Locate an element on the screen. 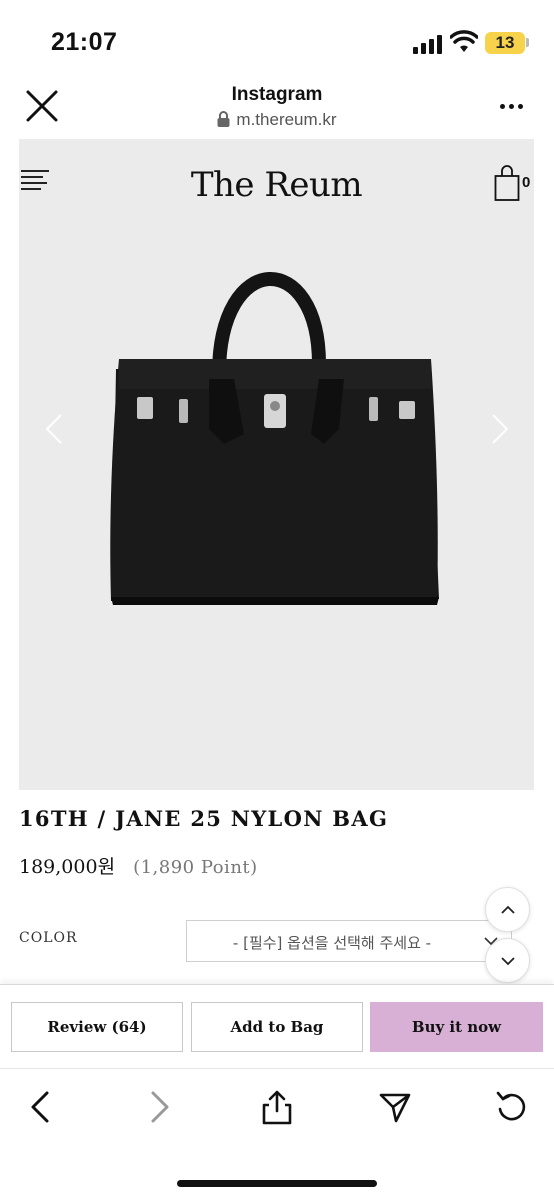 The image size is (554, 1200). reload-icon is located at coordinates (512, 1107).